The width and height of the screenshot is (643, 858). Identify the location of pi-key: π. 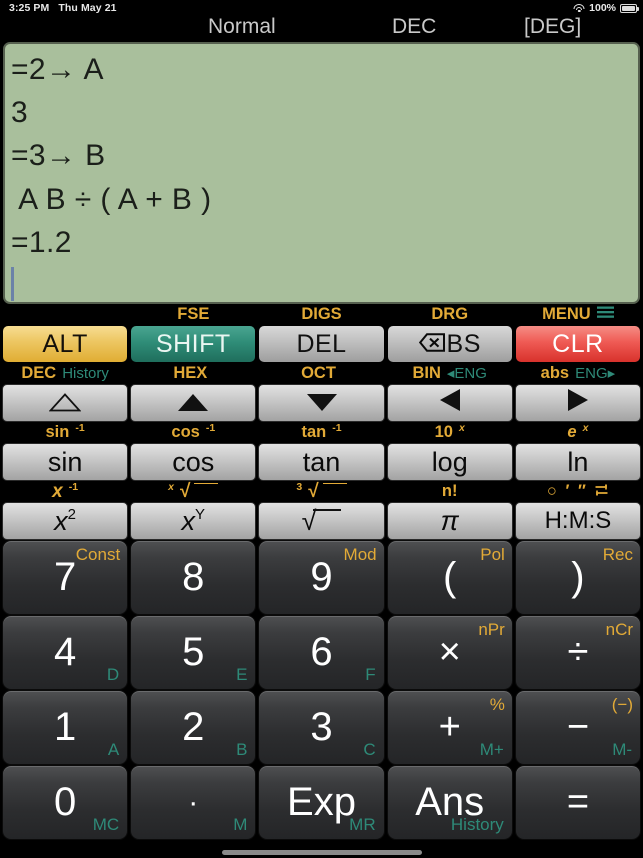
(449, 521).